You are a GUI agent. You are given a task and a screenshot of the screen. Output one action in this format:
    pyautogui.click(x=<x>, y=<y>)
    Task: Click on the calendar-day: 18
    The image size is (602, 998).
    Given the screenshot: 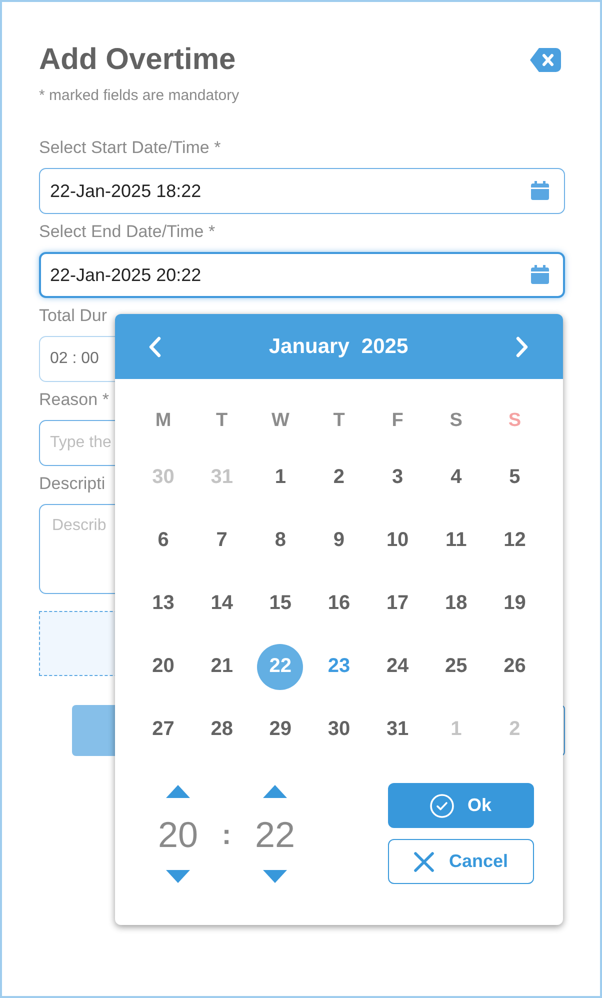 What is the action you would take?
    pyautogui.click(x=456, y=603)
    